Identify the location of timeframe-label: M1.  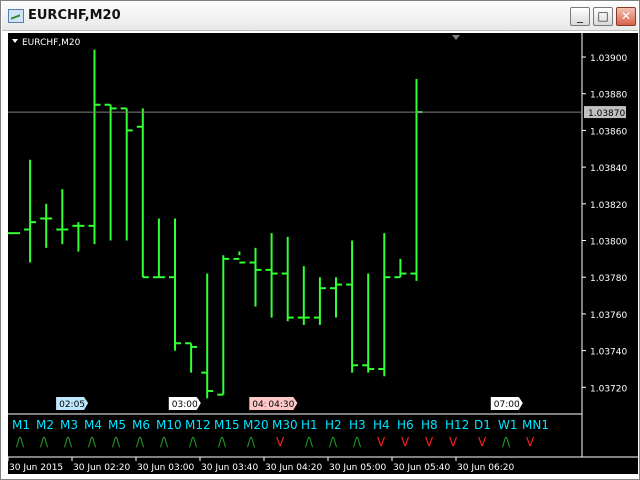
(21, 425).